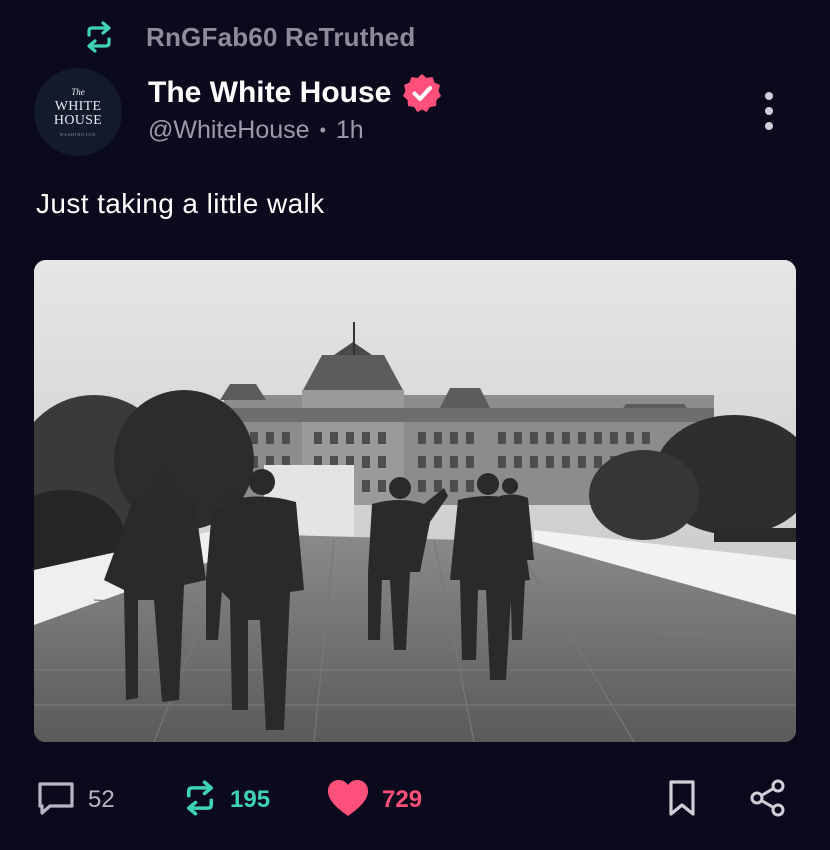  What do you see at coordinates (250, 799) in the screenshot?
I see `retruth-count: 195` at bounding box center [250, 799].